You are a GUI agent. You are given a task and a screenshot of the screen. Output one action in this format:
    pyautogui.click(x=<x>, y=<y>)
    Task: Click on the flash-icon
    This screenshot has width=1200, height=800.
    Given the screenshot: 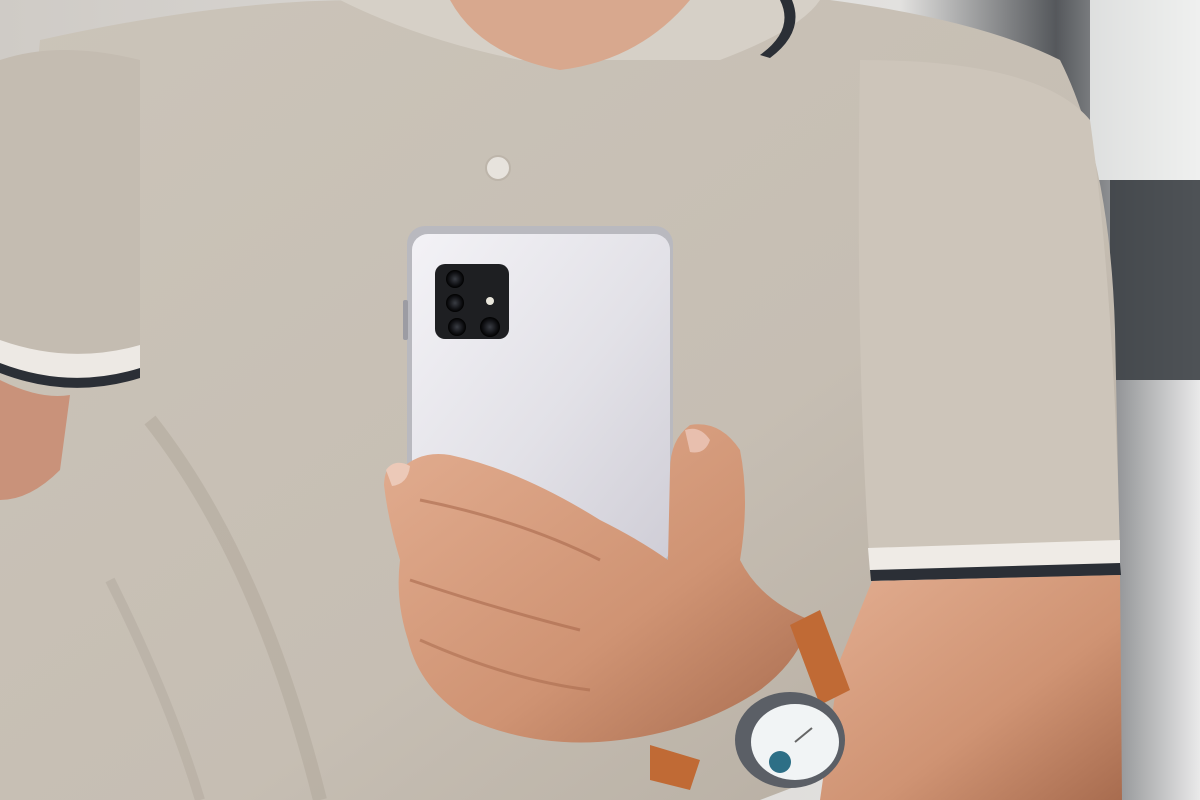 What is the action you would take?
    pyautogui.click(x=490, y=301)
    